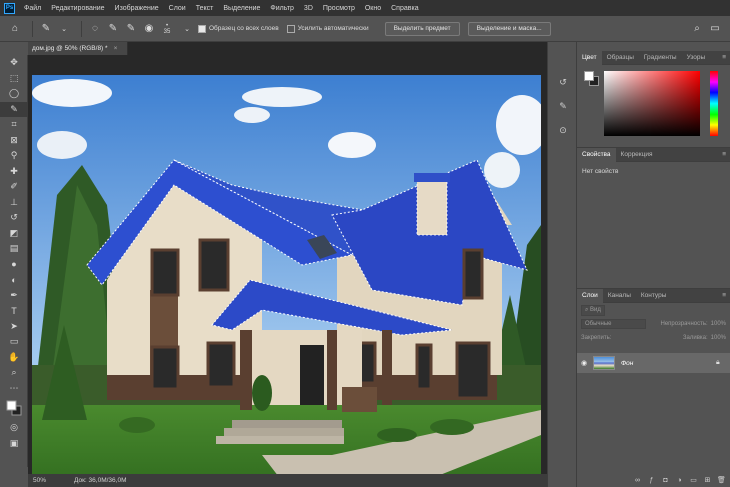  What do you see at coordinates (679, 480) in the screenshot?
I see `adjustment-layer-icon: ◑` at bounding box center [679, 480].